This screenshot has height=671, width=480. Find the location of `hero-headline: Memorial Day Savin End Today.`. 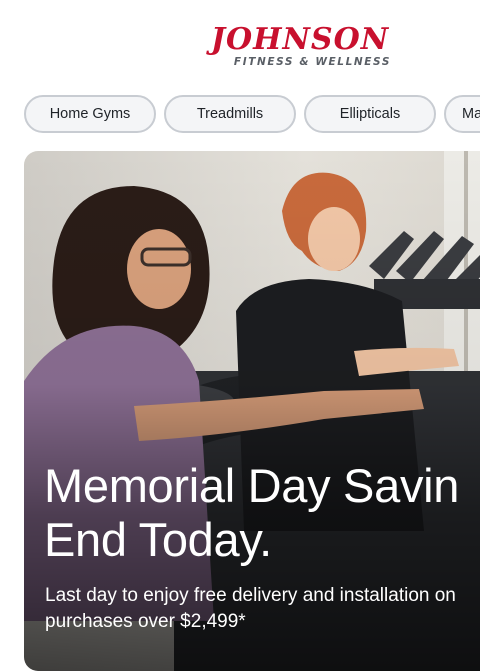

hero-headline: Memorial Day Savin End Today. is located at coordinates (262, 513).